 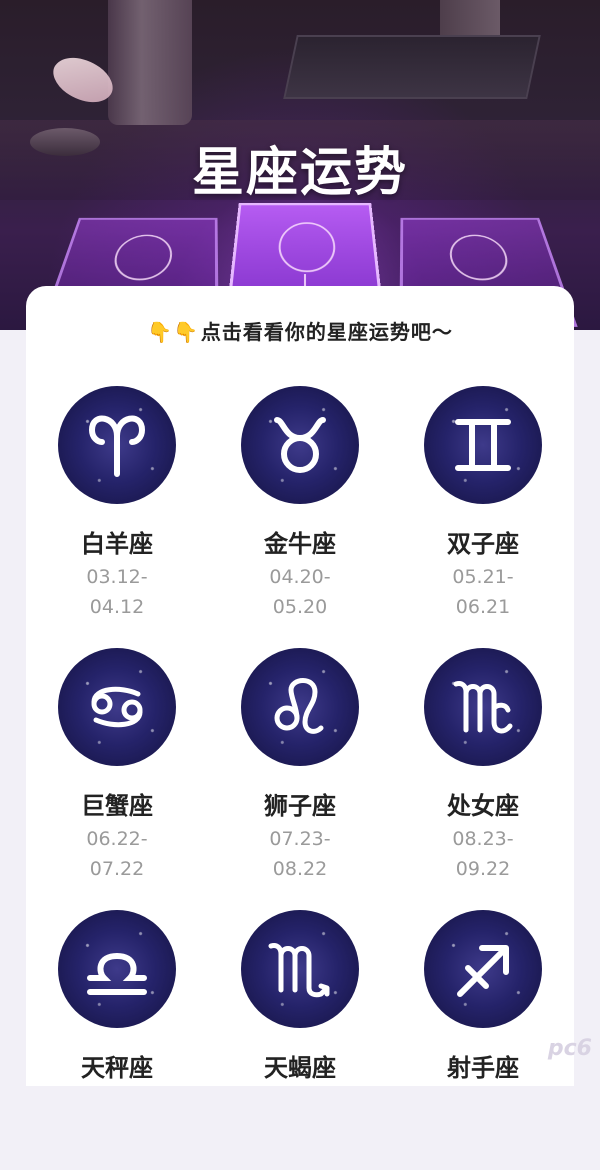 I want to click on zodiac-item-scorpio: 天蝎座, so click(x=300, y=1040).